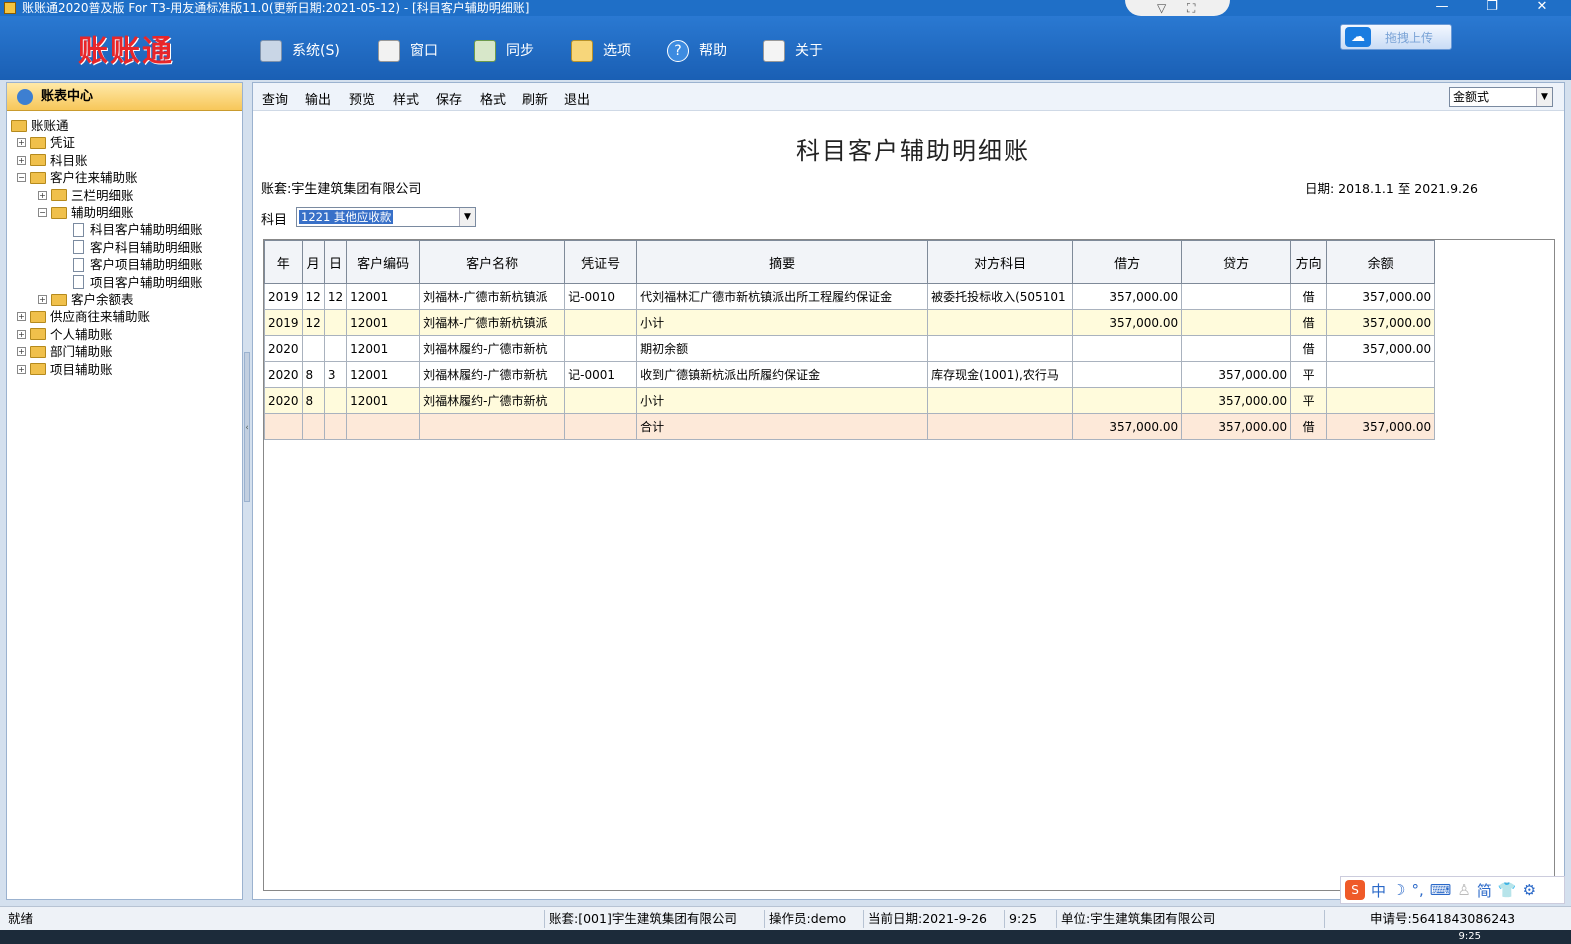 This screenshot has width=1571, height=944. I want to click on collapse-handle: ‹, so click(247, 427).